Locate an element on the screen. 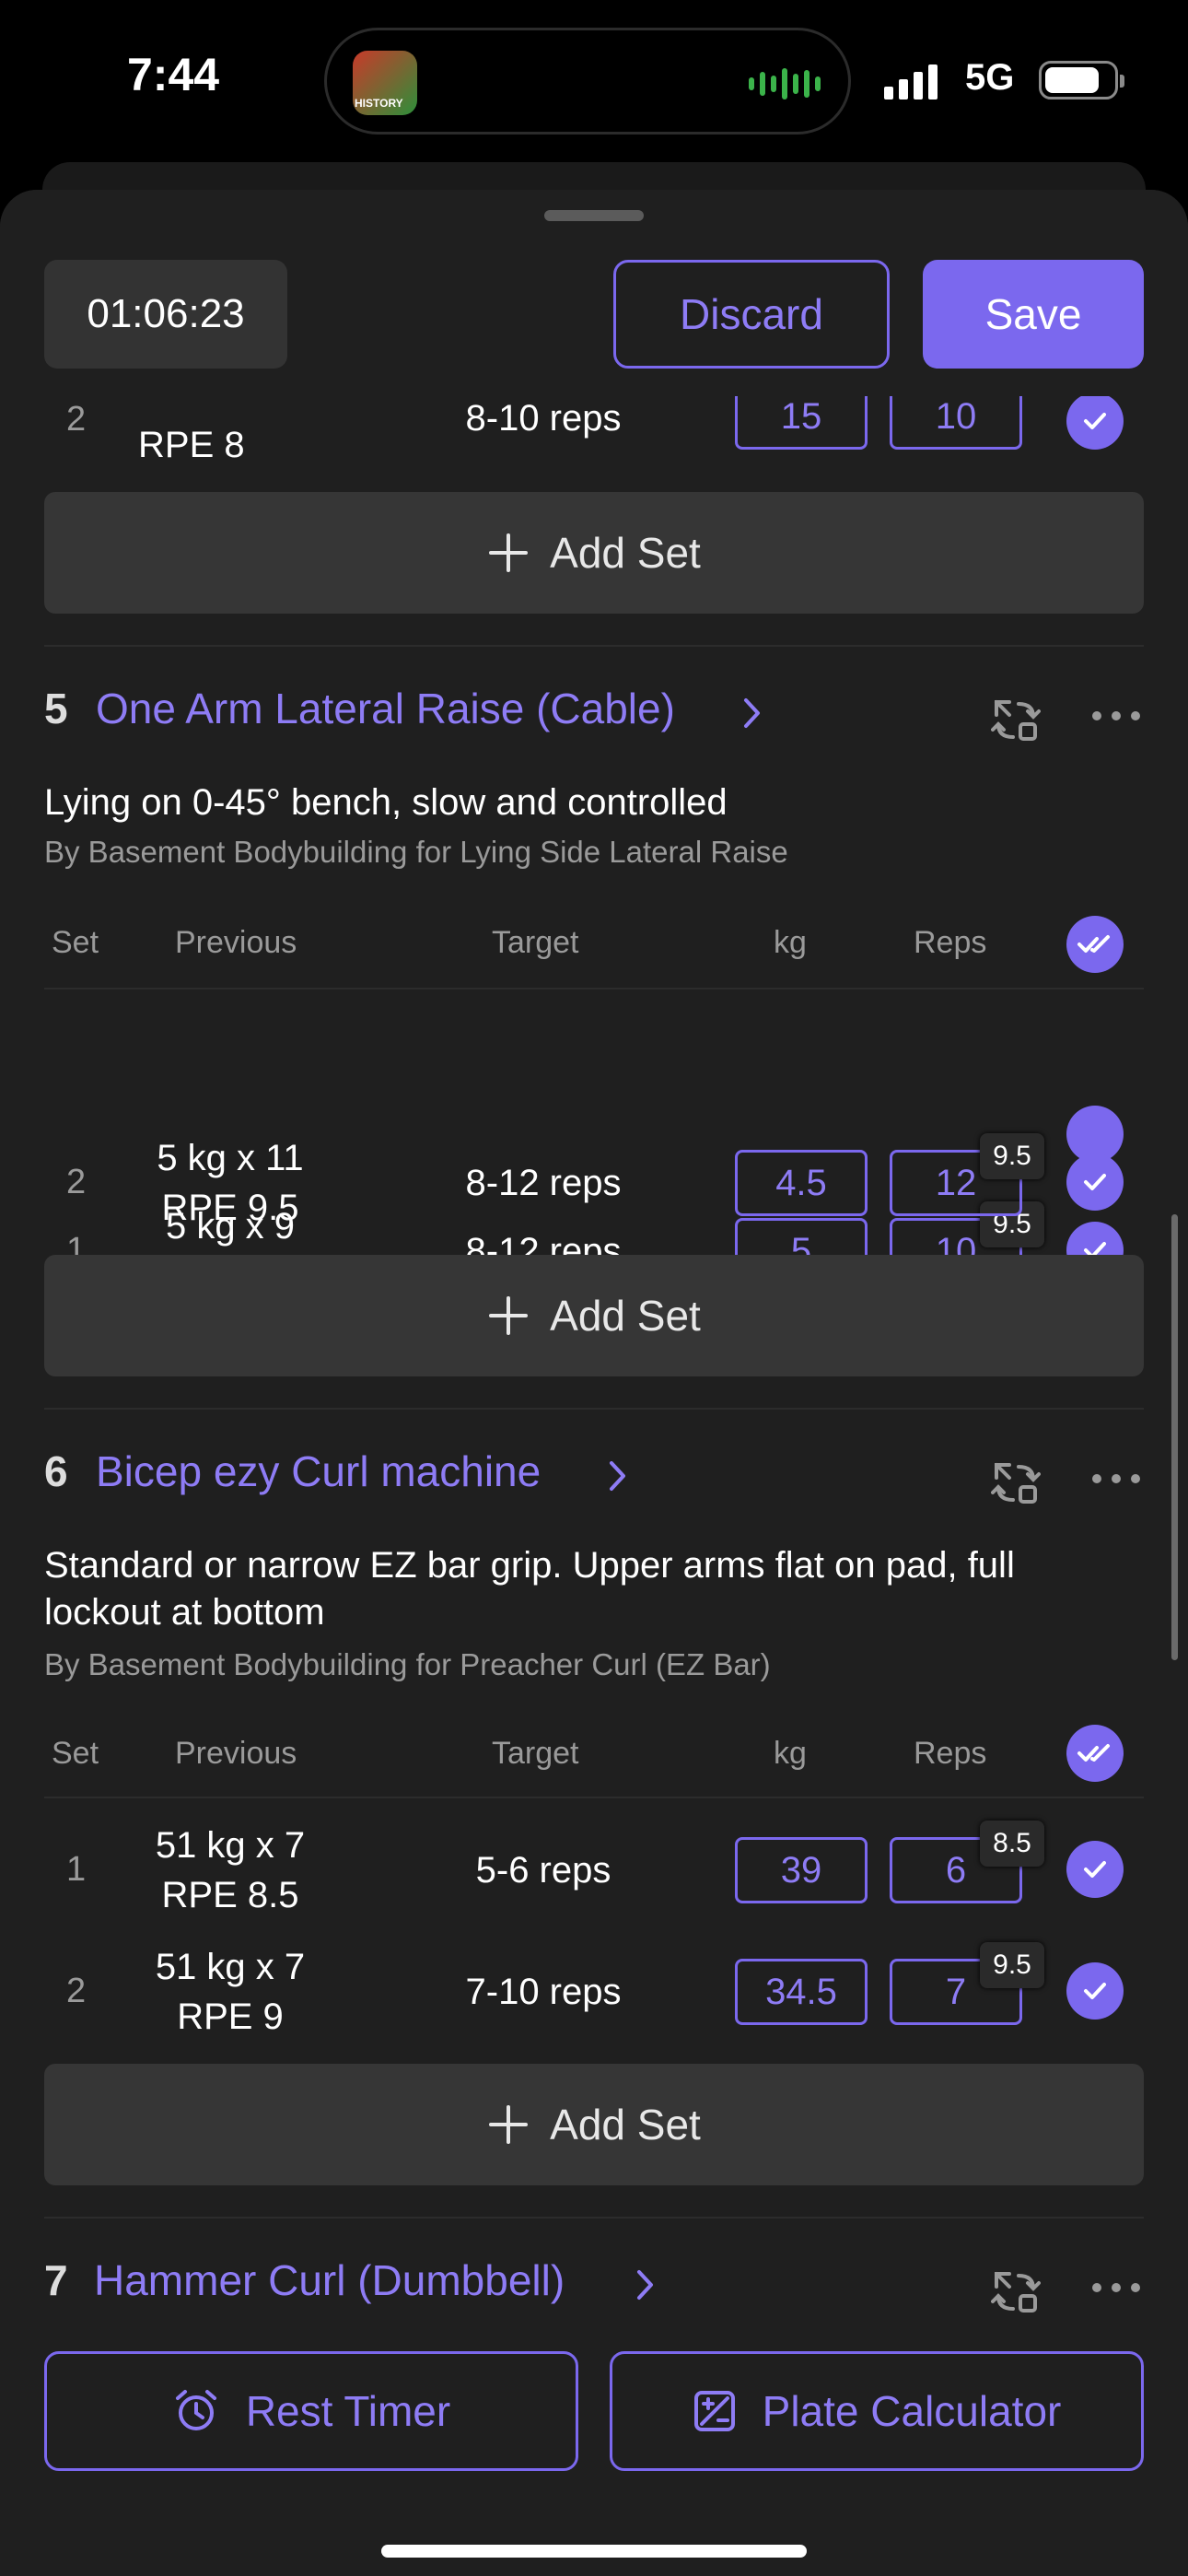  target-reps: 8-10 reps is located at coordinates (543, 418).